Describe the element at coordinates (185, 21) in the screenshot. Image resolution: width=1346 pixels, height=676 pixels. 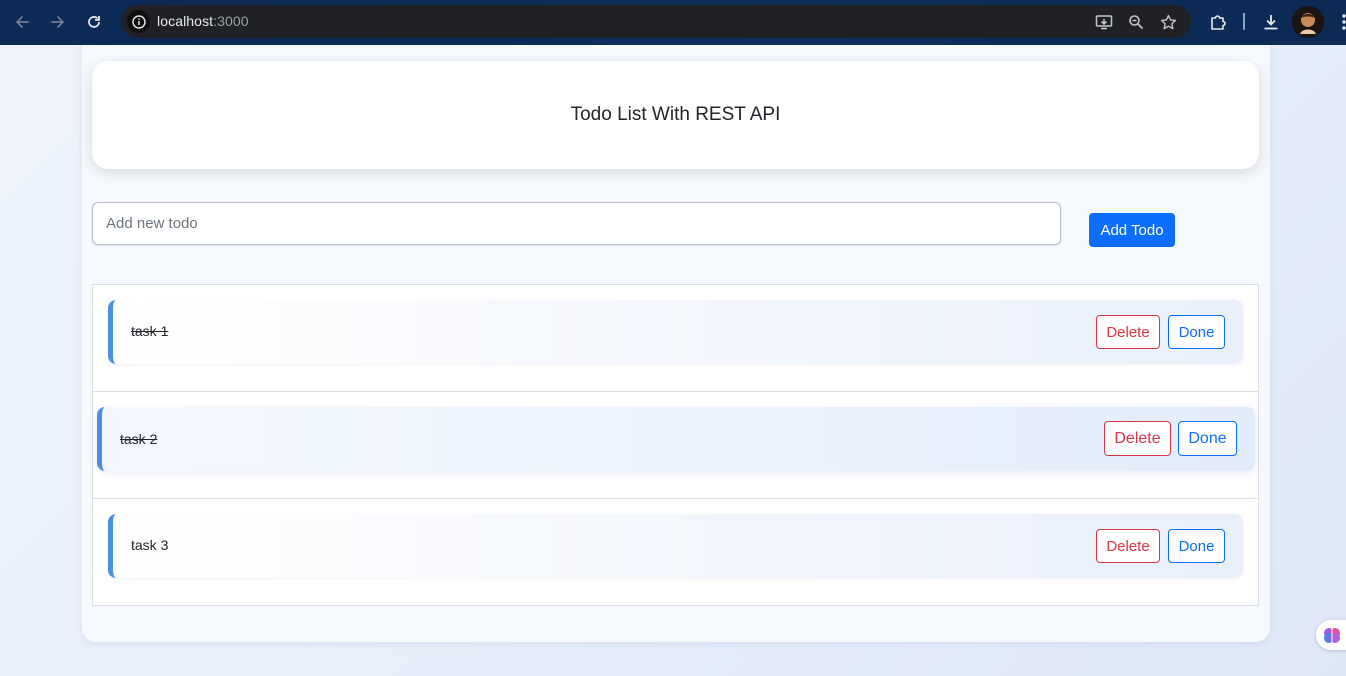
I see `url-host: localhost` at that location.